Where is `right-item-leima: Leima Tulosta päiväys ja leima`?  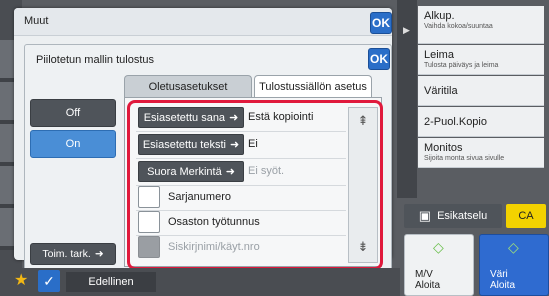 right-item-leima: Leima Tulosta päiväys ja leima is located at coordinates (481, 60).